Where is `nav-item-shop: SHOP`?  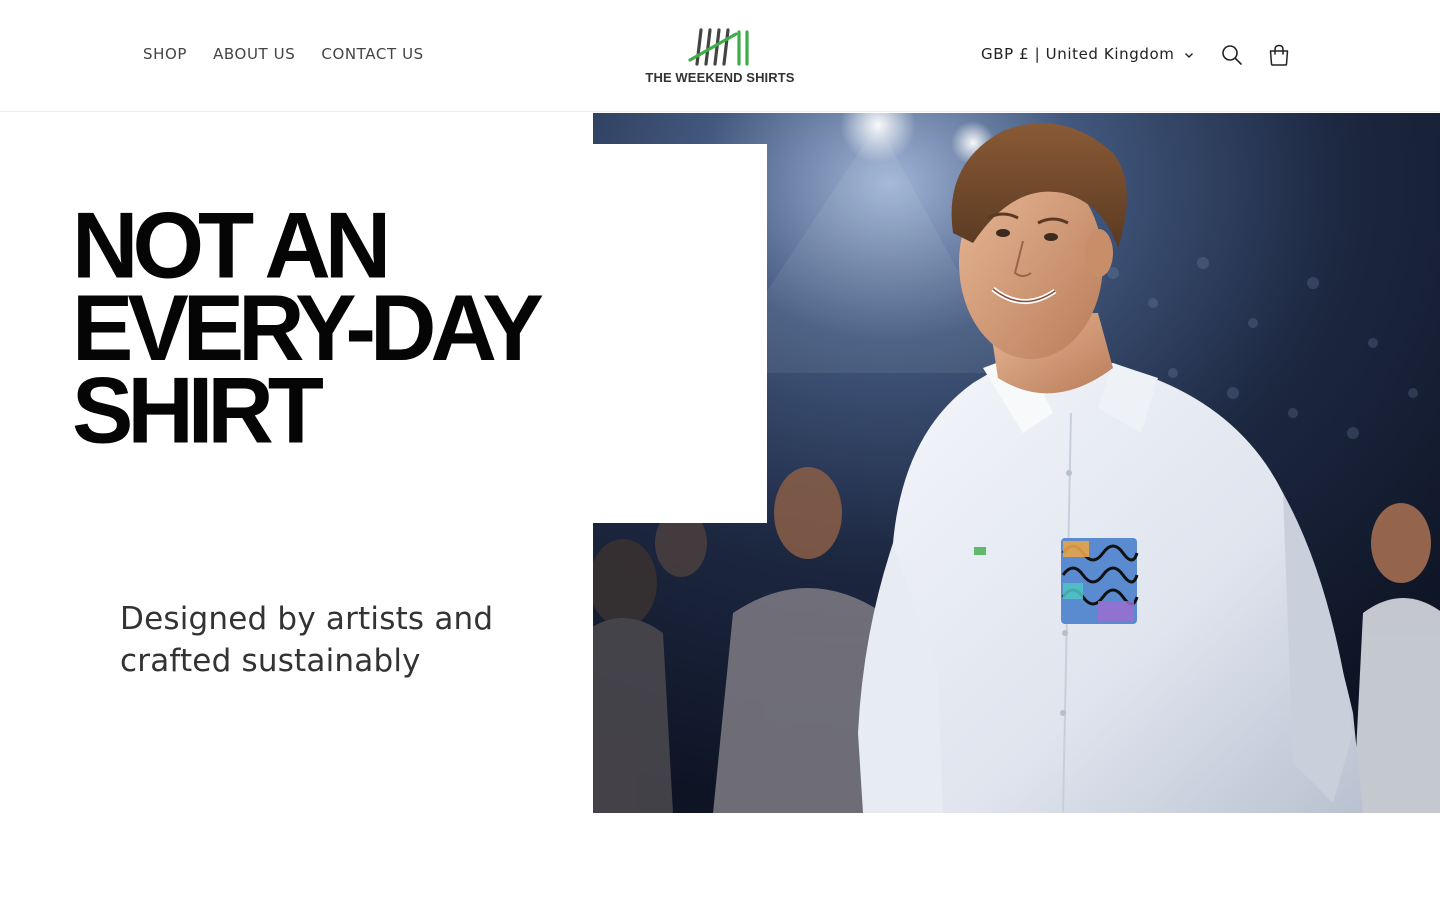 nav-item-shop: SHOP is located at coordinates (165, 54).